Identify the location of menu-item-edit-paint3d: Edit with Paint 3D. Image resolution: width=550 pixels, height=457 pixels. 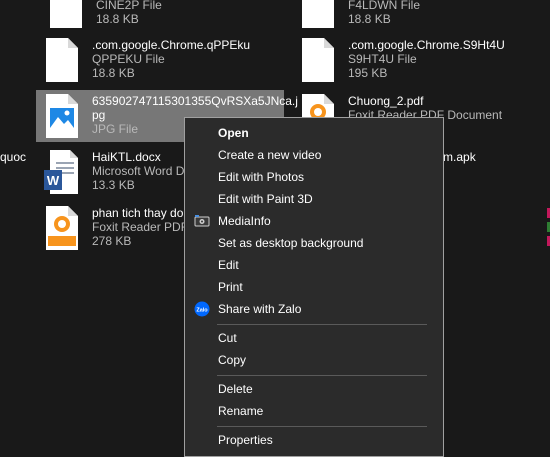
(314, 199).